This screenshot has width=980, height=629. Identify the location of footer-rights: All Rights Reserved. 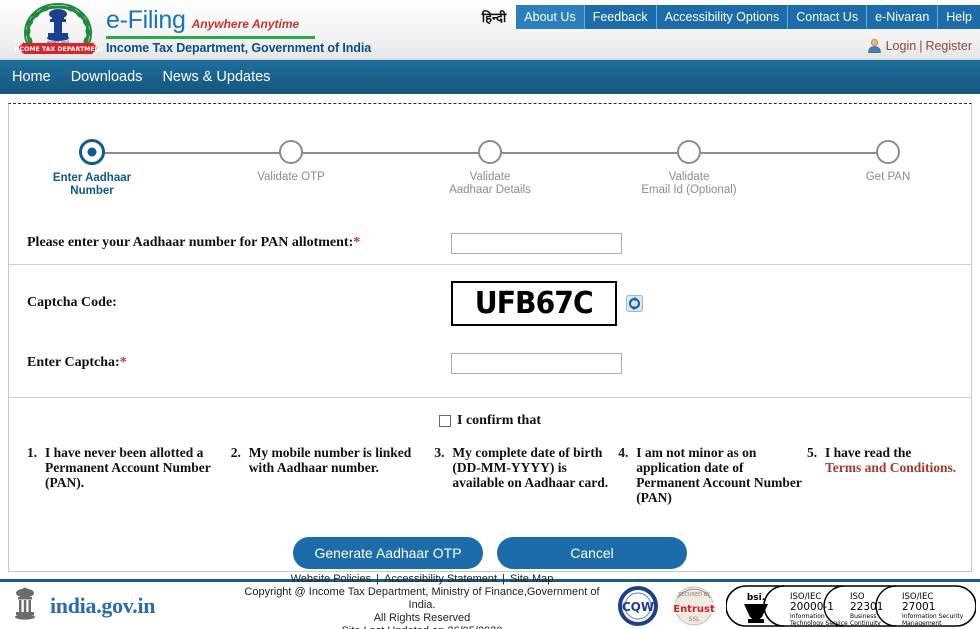
(422, 618).